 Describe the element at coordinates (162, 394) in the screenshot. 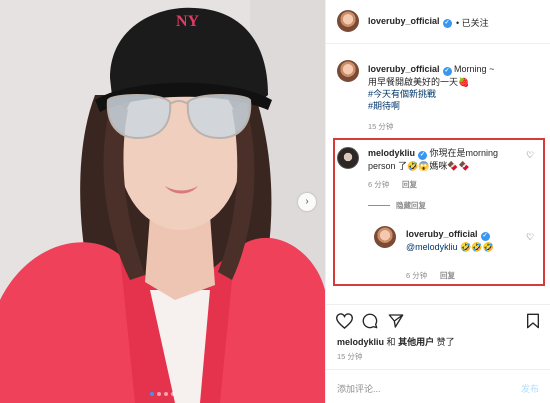

I see `carousel-indicator` at that location.